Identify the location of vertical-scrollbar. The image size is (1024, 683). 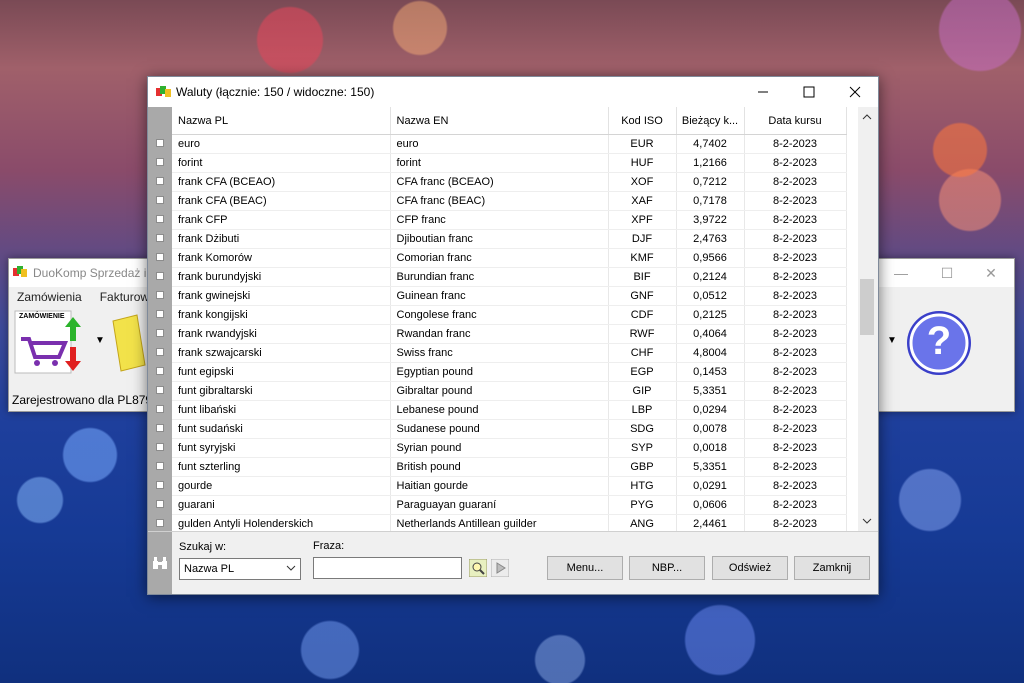
(867, 319).